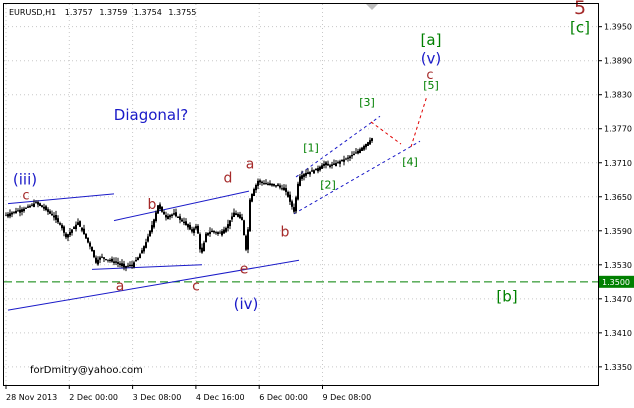 The height and width of the screenshot is (408, 634). Describe the element at coordinates (506, 297) in the screenshot. I see `wave-label: [b]` at that location.